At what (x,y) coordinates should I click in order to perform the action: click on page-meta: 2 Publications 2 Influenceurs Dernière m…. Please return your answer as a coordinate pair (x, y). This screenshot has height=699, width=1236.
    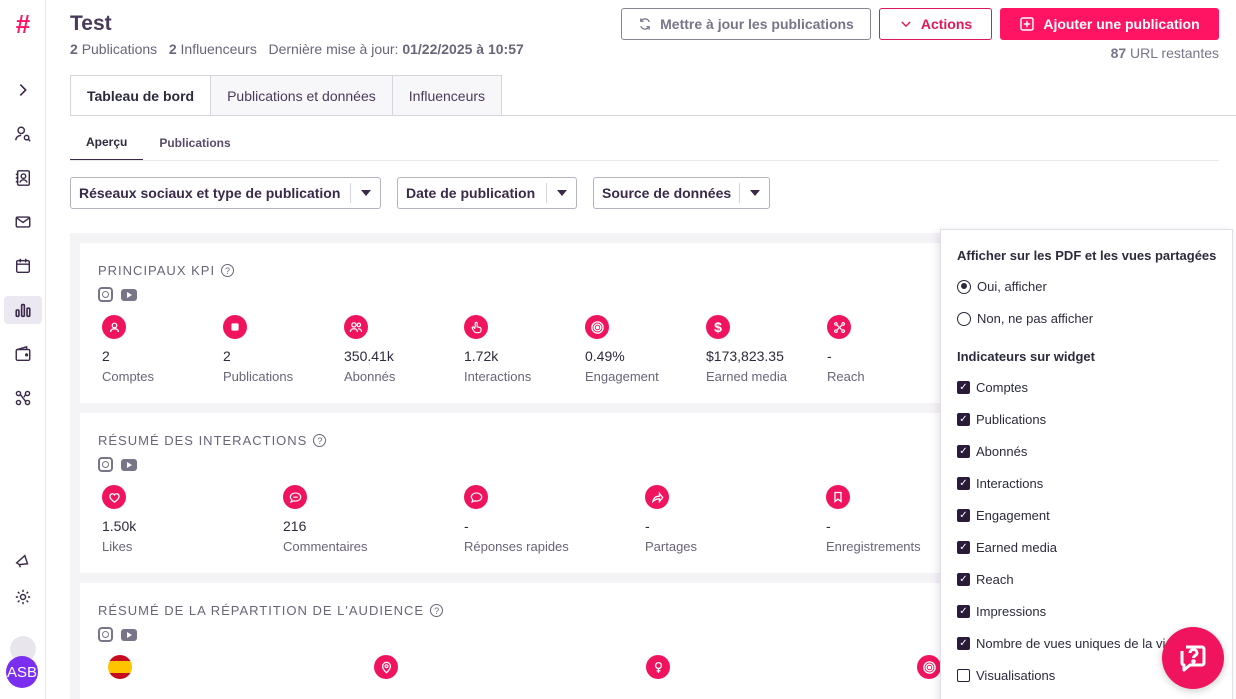
    Looking at the image, I should click on (297, 49).